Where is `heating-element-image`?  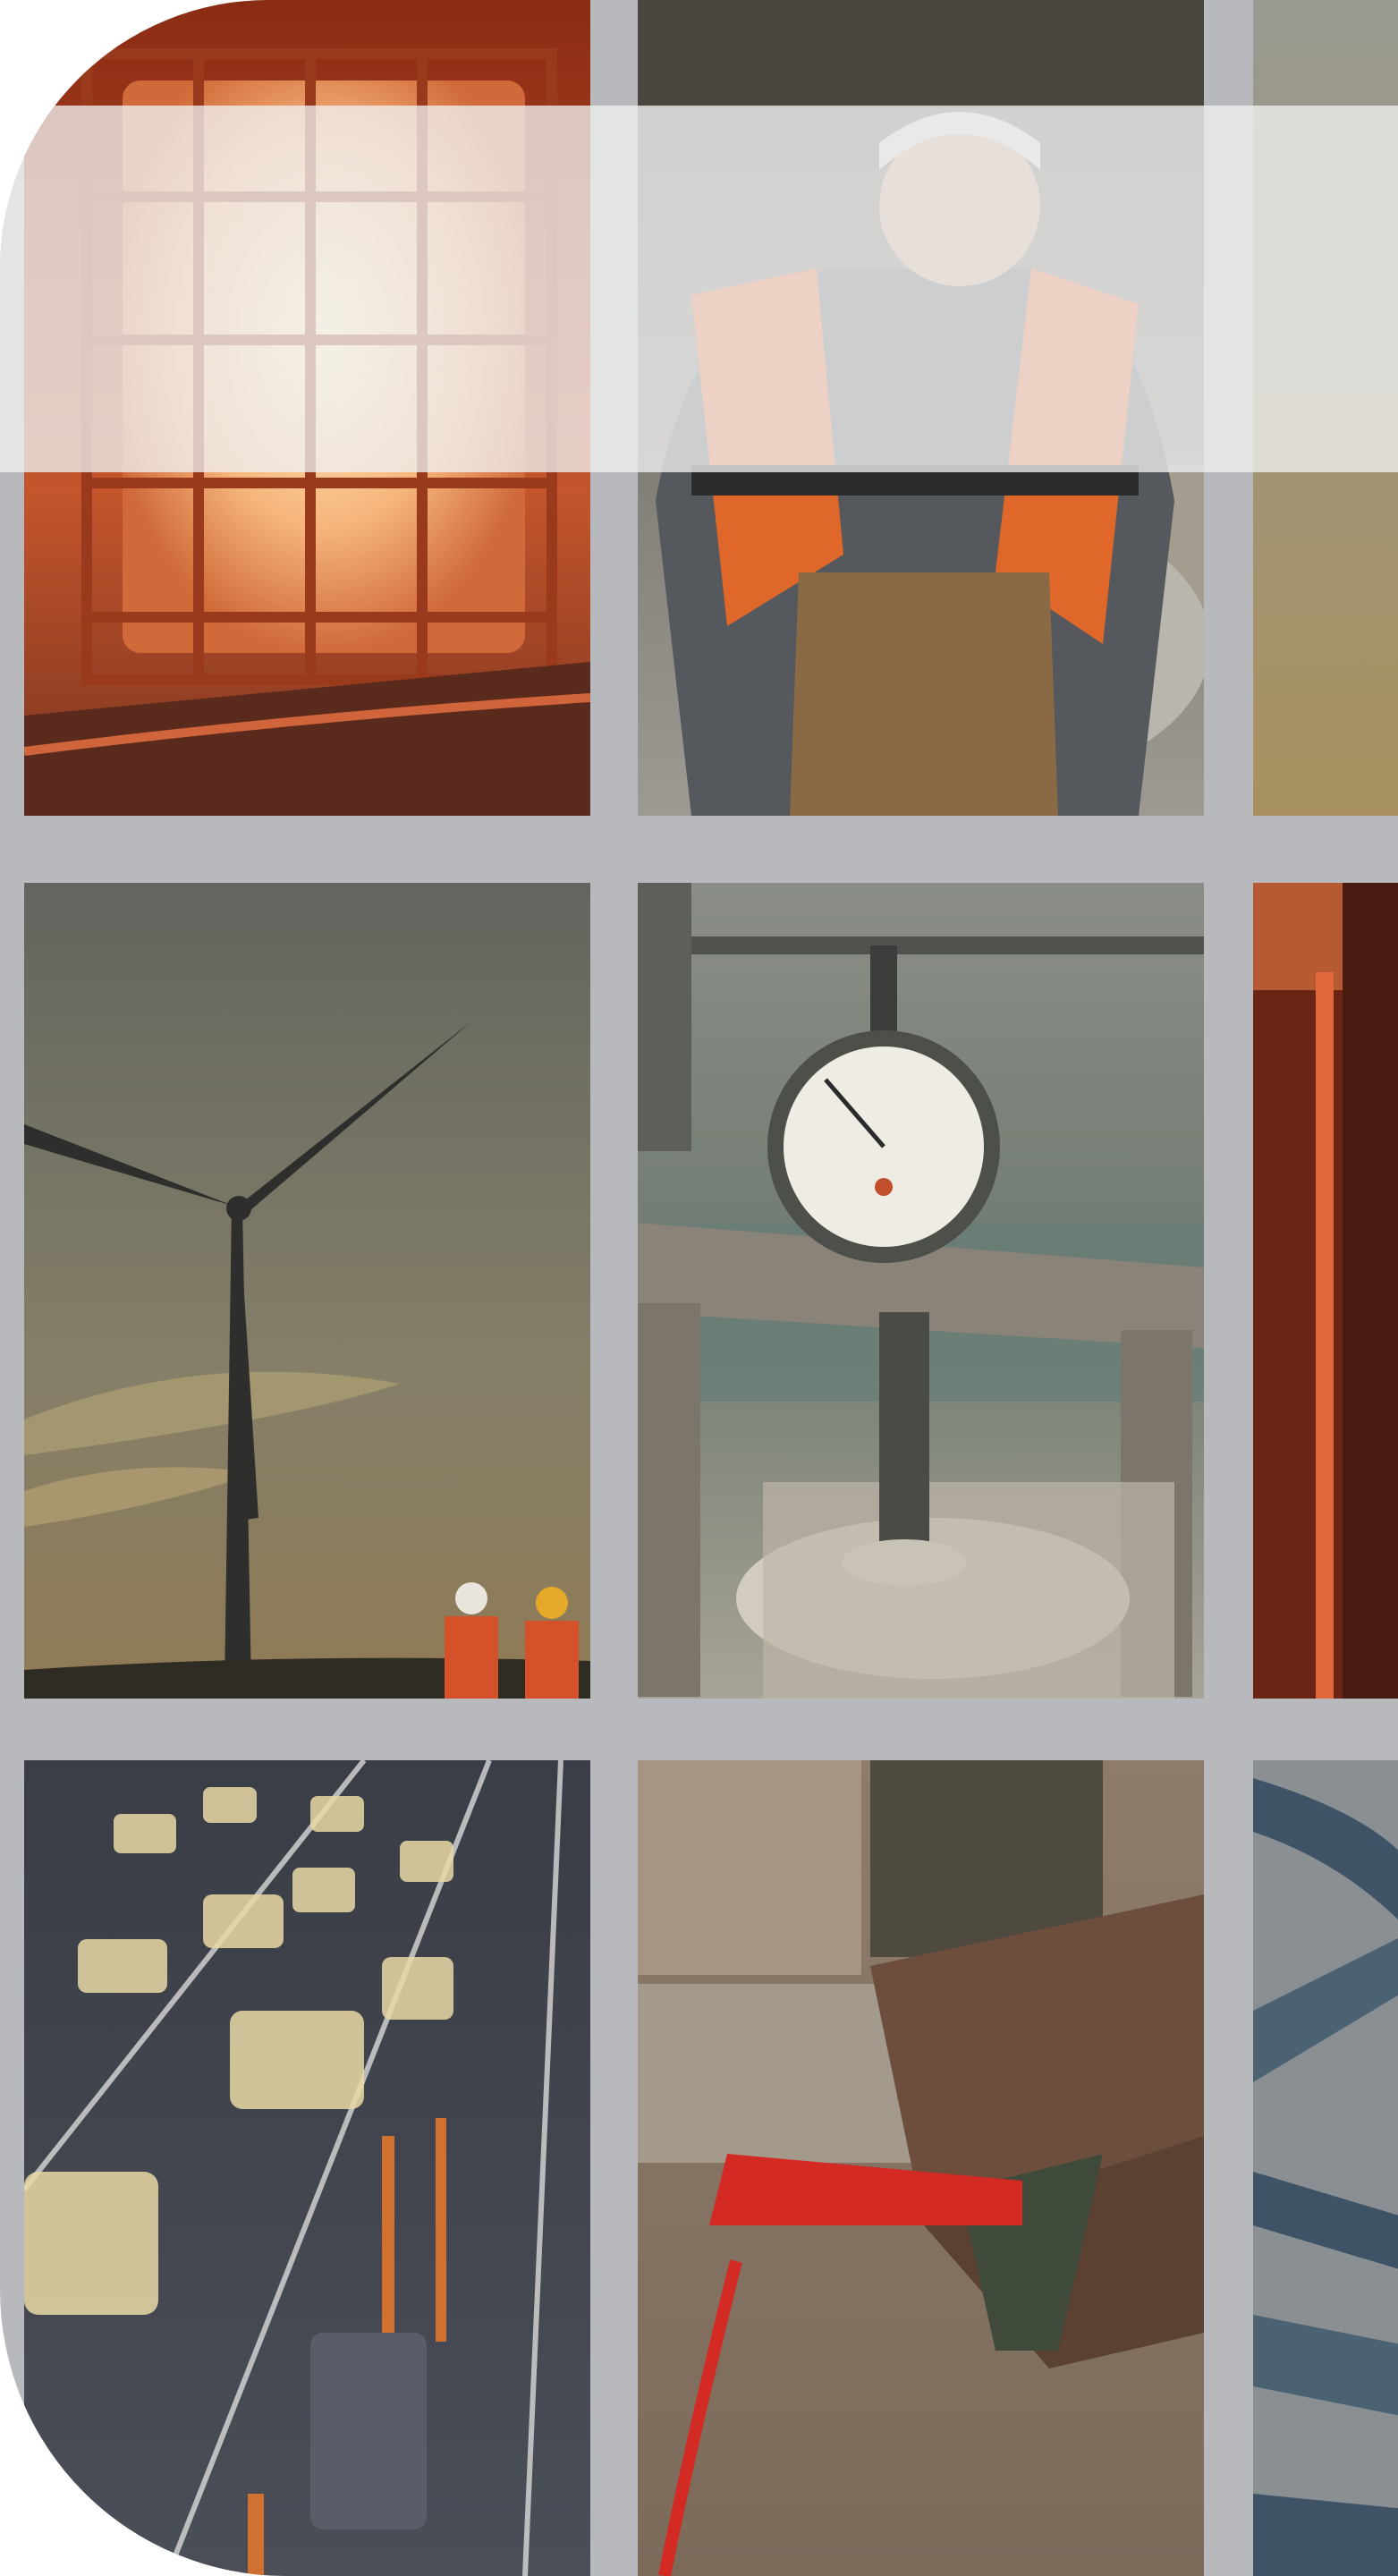
heating-element-image is located at coordinates (1325, 1291).